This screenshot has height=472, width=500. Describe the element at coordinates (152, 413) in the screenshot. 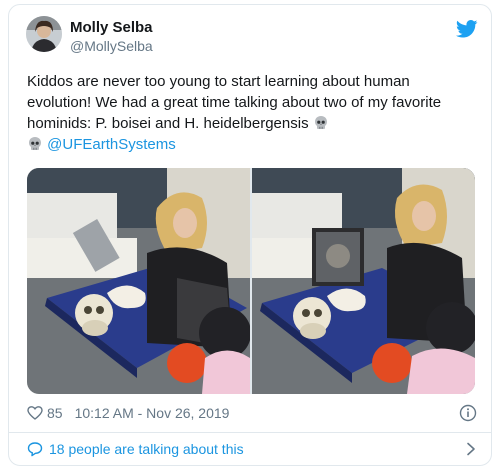

I see `tweet-timestamp: 10:12 AM - Nov 26, 2019` at that location.